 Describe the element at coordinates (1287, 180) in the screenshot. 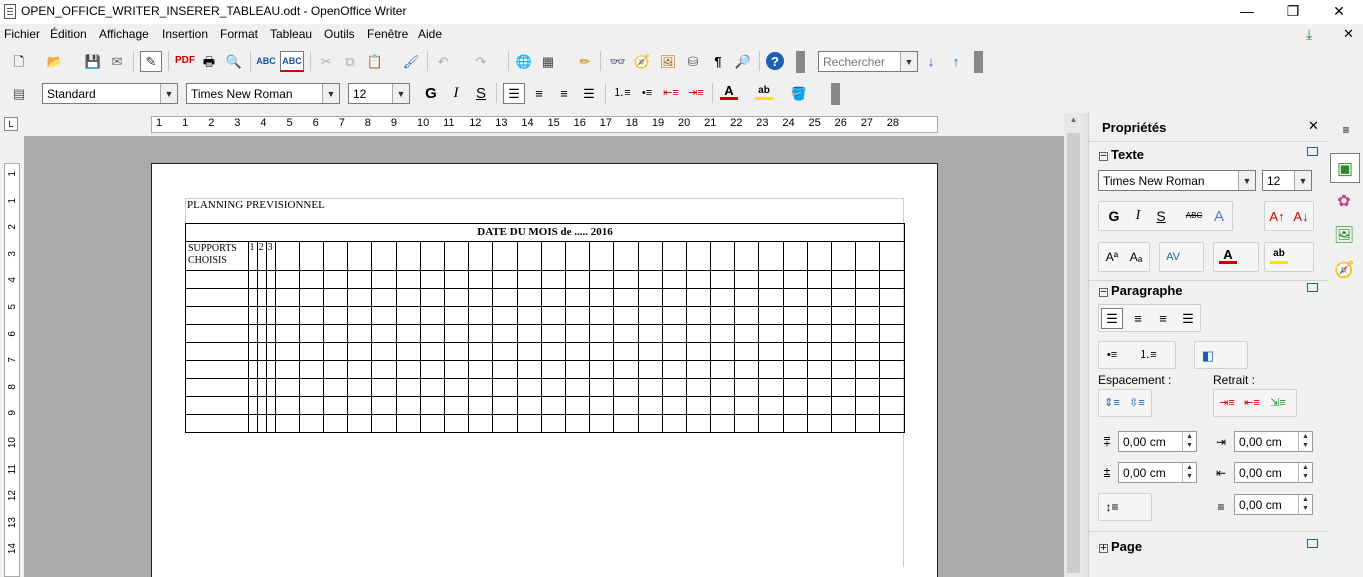

I see `sidebar-size-select: 12 ▼` at that location.